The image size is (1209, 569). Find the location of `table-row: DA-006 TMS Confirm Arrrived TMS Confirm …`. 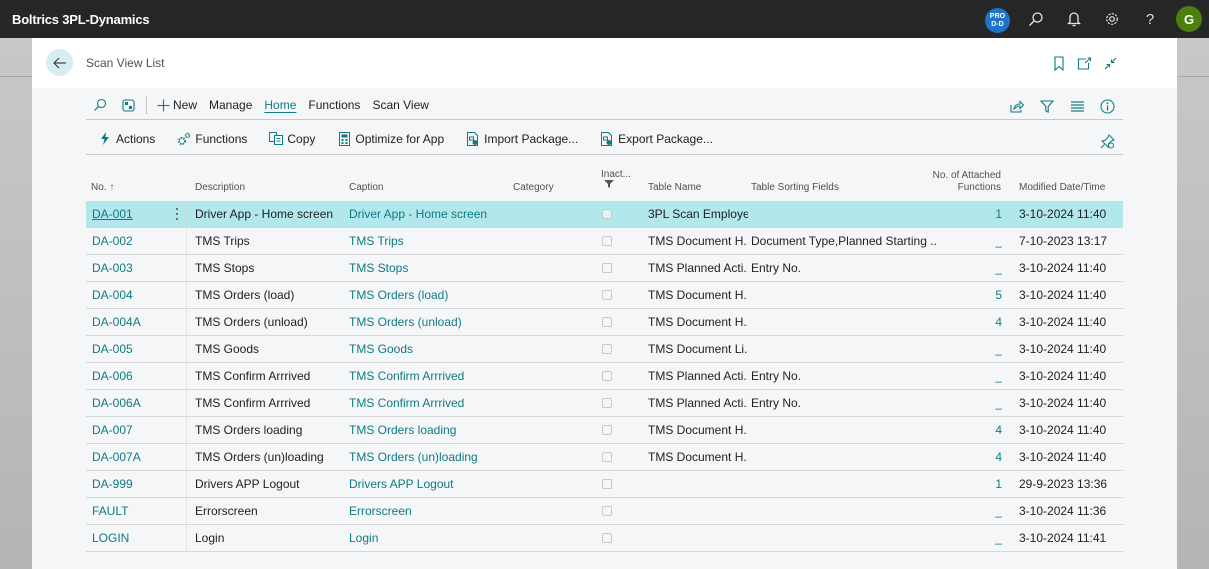

table-row: DA-006 TMS Confirm Arrrived TMS Confirm … is located at coordinates (604, 376).